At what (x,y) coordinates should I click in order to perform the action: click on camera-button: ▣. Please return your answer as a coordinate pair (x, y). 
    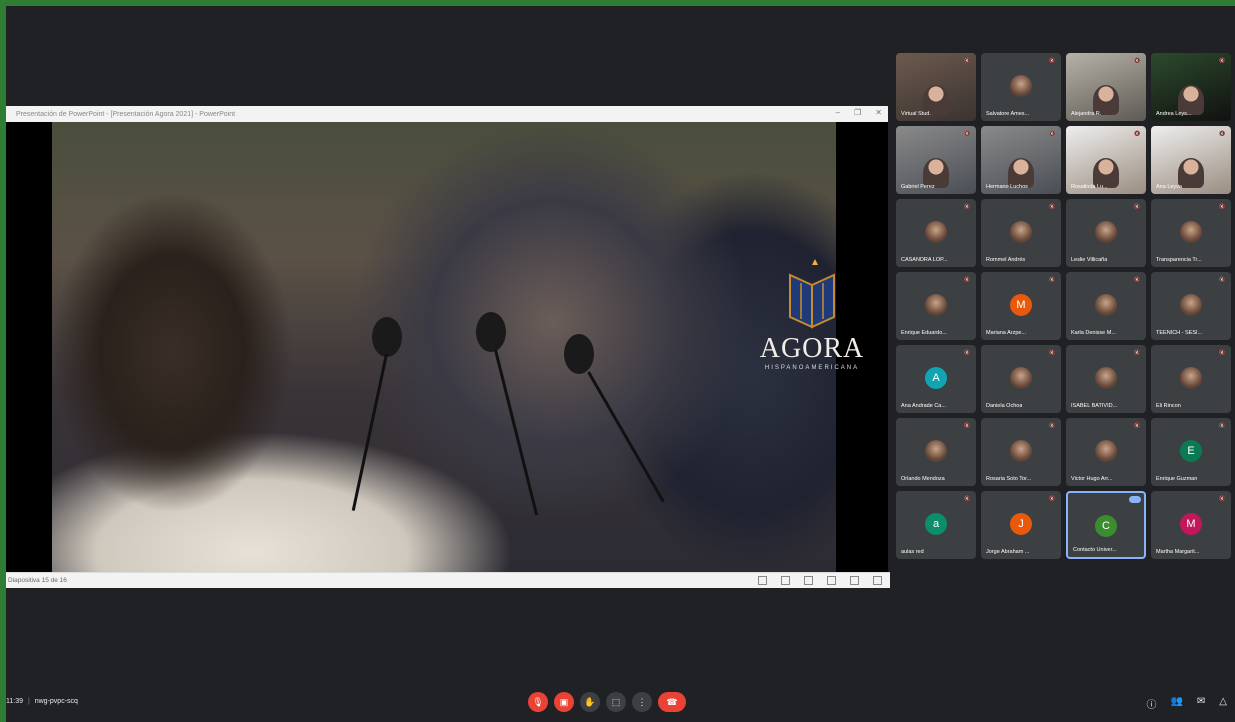
    Looking at the image, I should click on (564, 702).